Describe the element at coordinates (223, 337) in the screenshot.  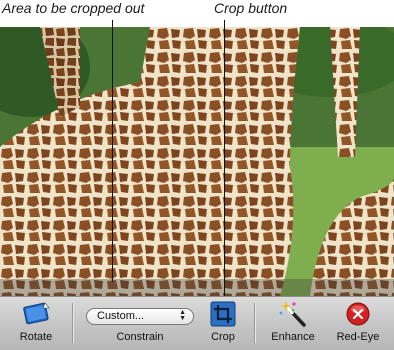
I see `crop-label: Crop` at that location.